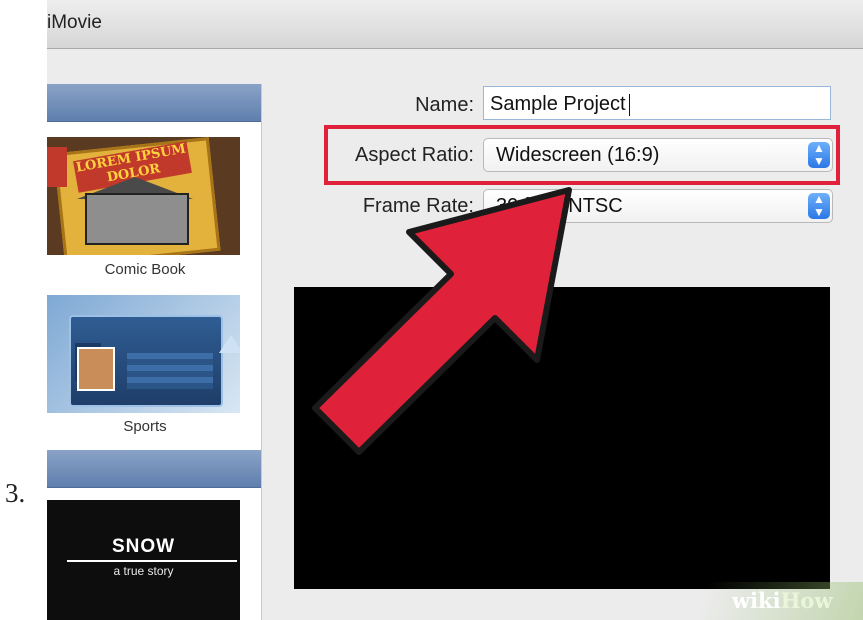 Image resolution: width=863 pixels, height=620 pixels. What do you see at coordinates (756, 600) in the screenshot?
I see `watermark-brand: wiki` at bounding box center [756, 600].